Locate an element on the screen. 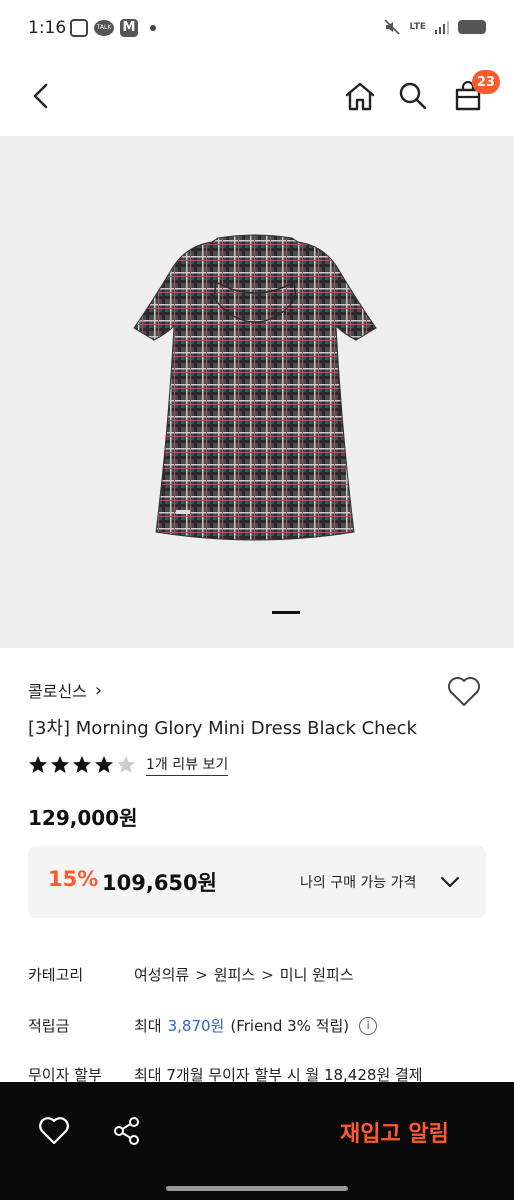  rating-row: 1개 리뷰 보기 is located at coordinates (128, 765).